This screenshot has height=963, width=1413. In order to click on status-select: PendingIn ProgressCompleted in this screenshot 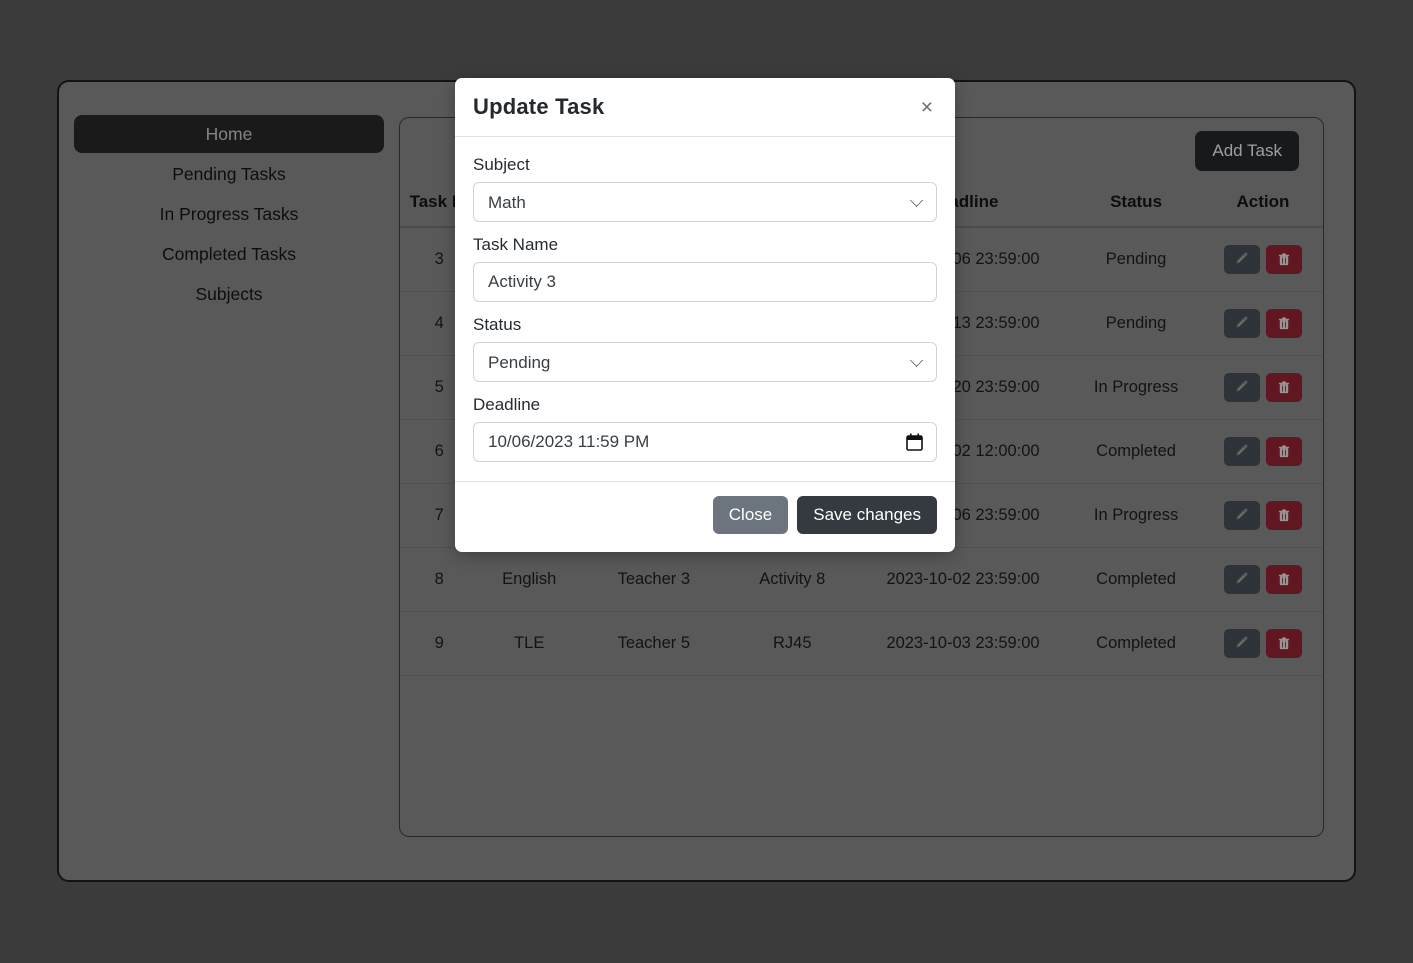, I will do `click(705, 362)`.